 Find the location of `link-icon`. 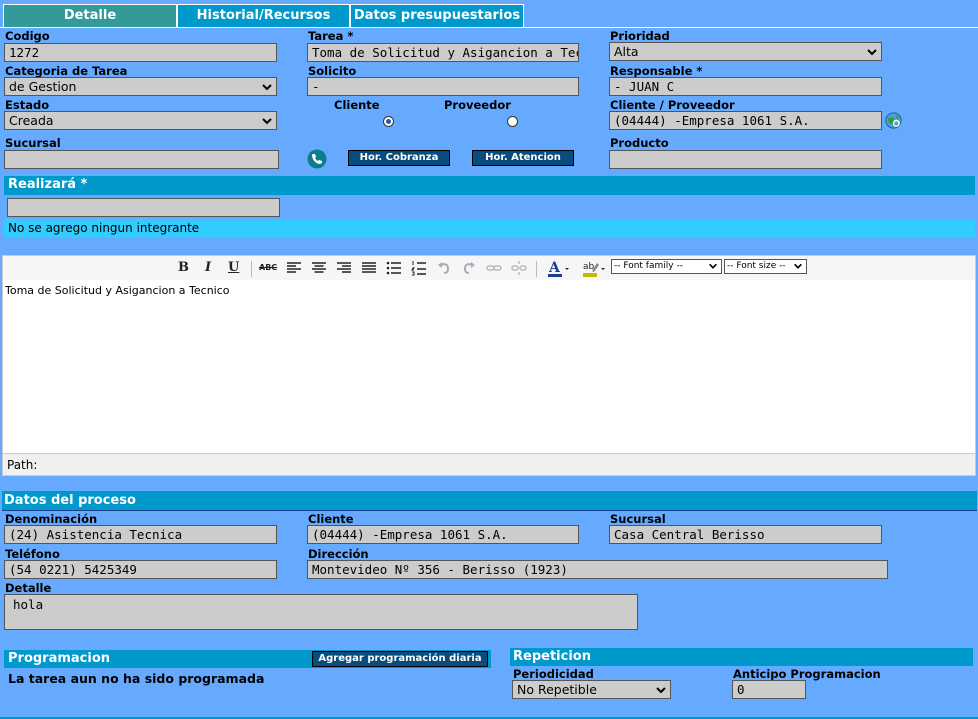

link-icon is located at coordinates (494, 268).